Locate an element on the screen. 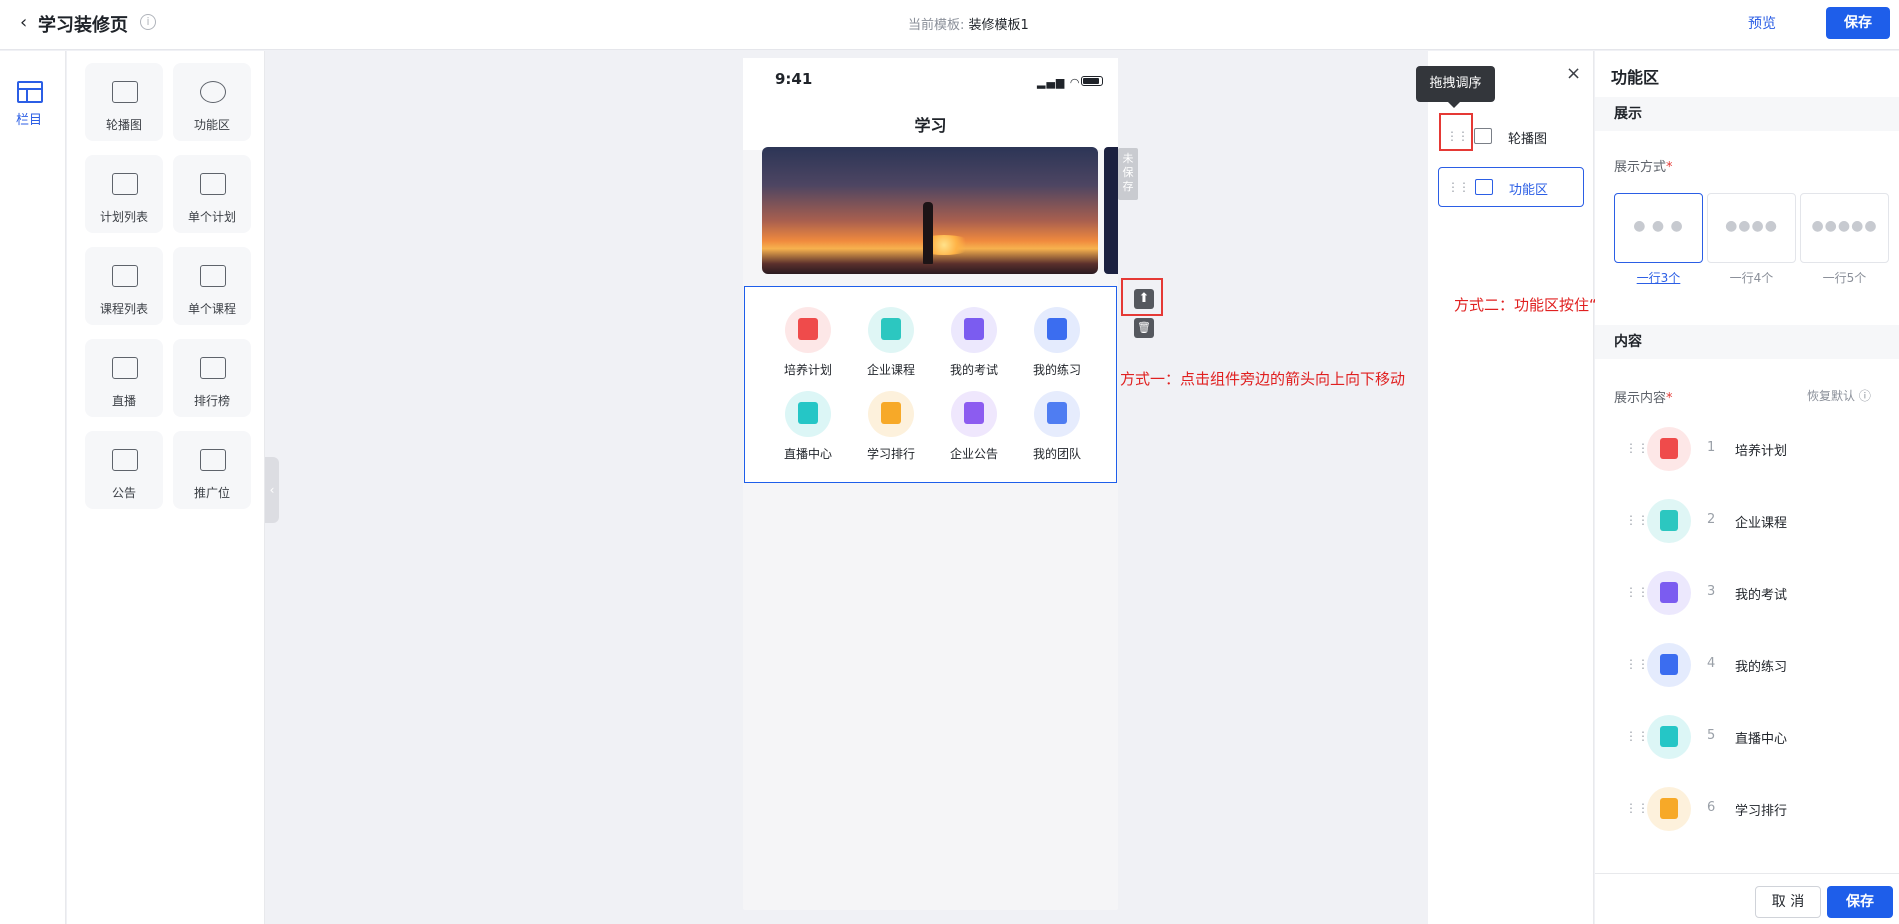 Image resolution: width=1899 pixels, height=924 pixels. component-ranking: 排行榜 is located at coordinates (212, 378).